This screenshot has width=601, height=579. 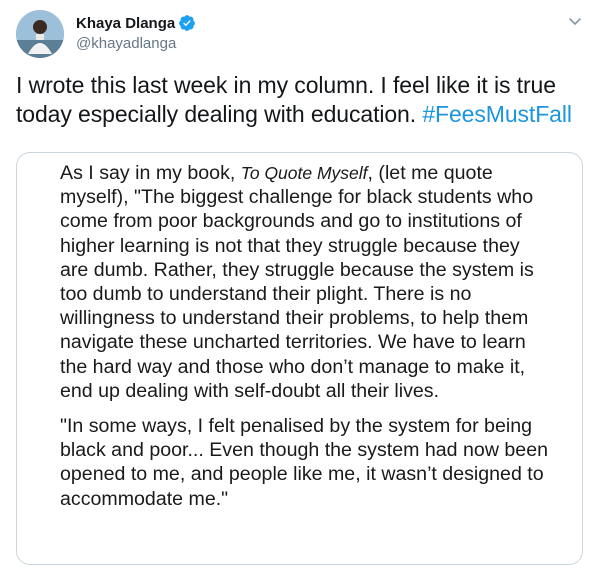 What do you see at coordinates (497, 114) in the screenshot?
I see `hashtag-link: #FeesMustFall` at bounding box center [497, 114].